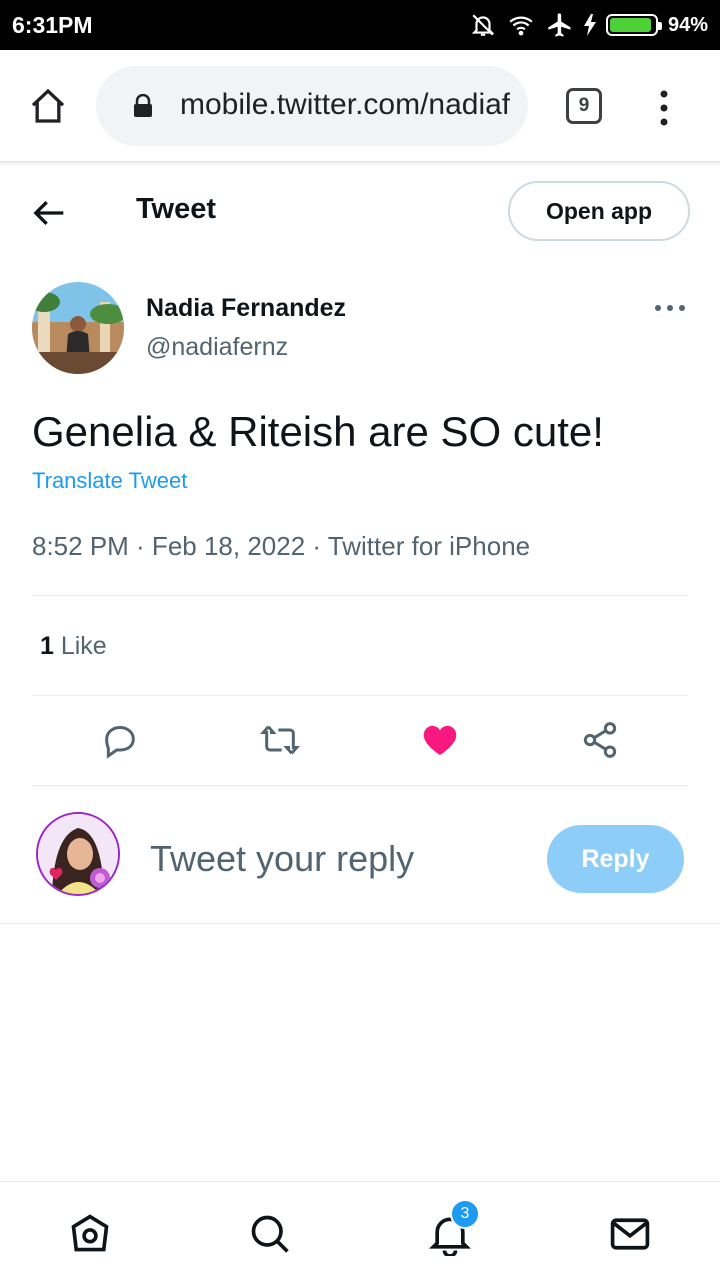 This screenshot has height=1280, width=720. I want to click on url-text: mobile.twitter.com/nadiafernz/status, so click(345, 104).